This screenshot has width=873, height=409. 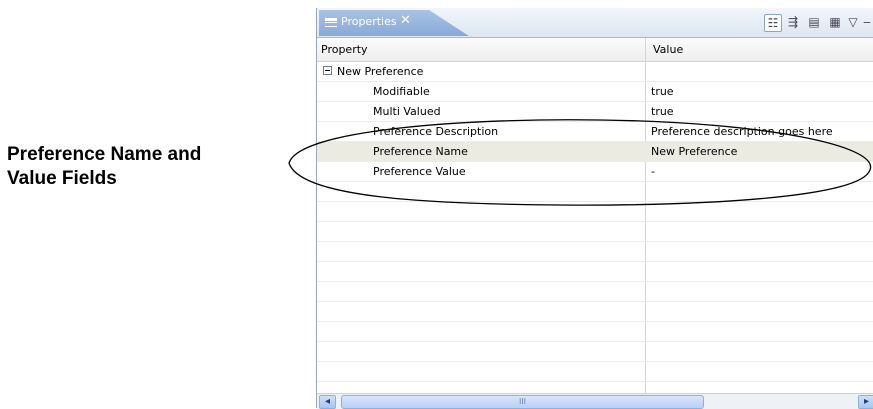 I want to click on minimize-icon: ‒, so click(x=866, y=22).